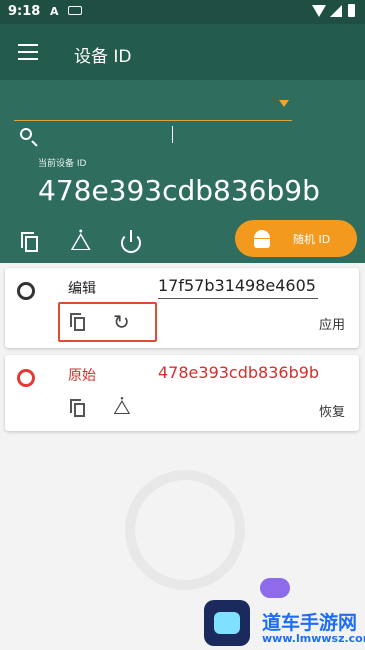  I want to click on battery-icon, so click(351, 10).